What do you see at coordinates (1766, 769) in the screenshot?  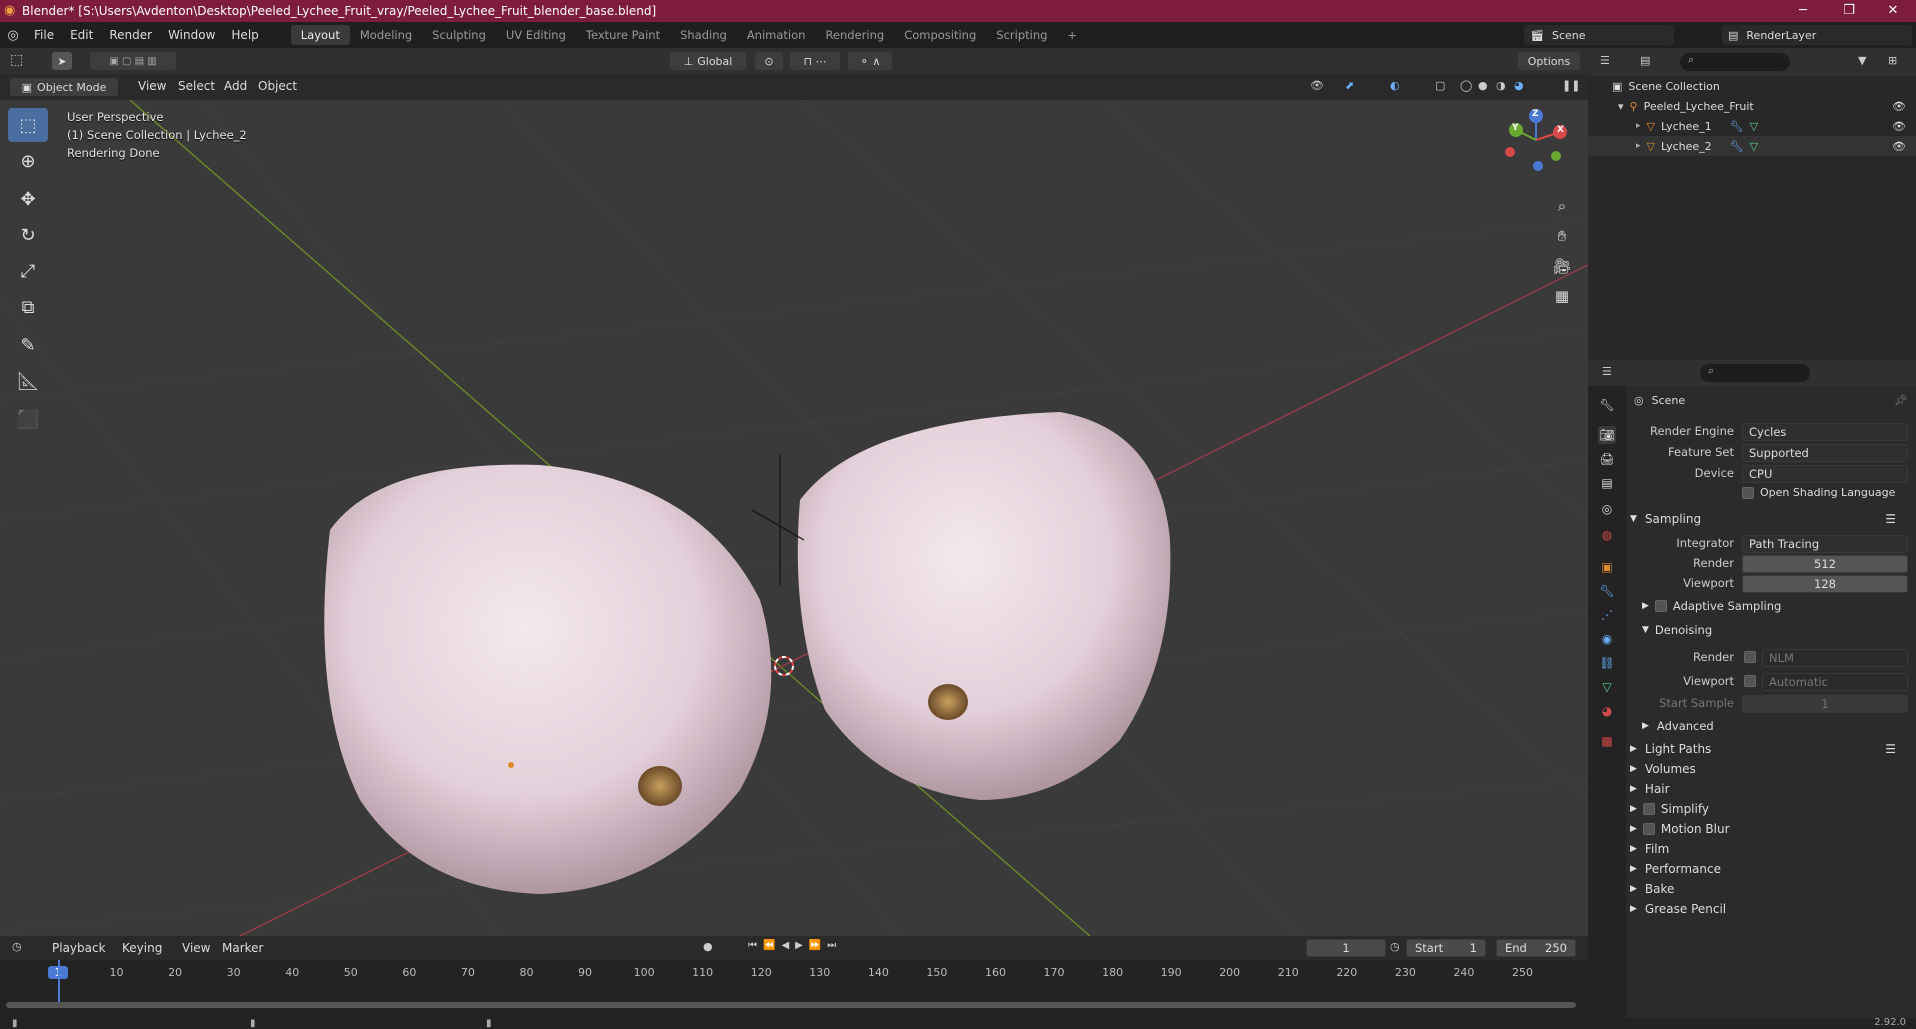 I see `volumes-panel: ▶ Volumes` at bounding box center [1766, 769].